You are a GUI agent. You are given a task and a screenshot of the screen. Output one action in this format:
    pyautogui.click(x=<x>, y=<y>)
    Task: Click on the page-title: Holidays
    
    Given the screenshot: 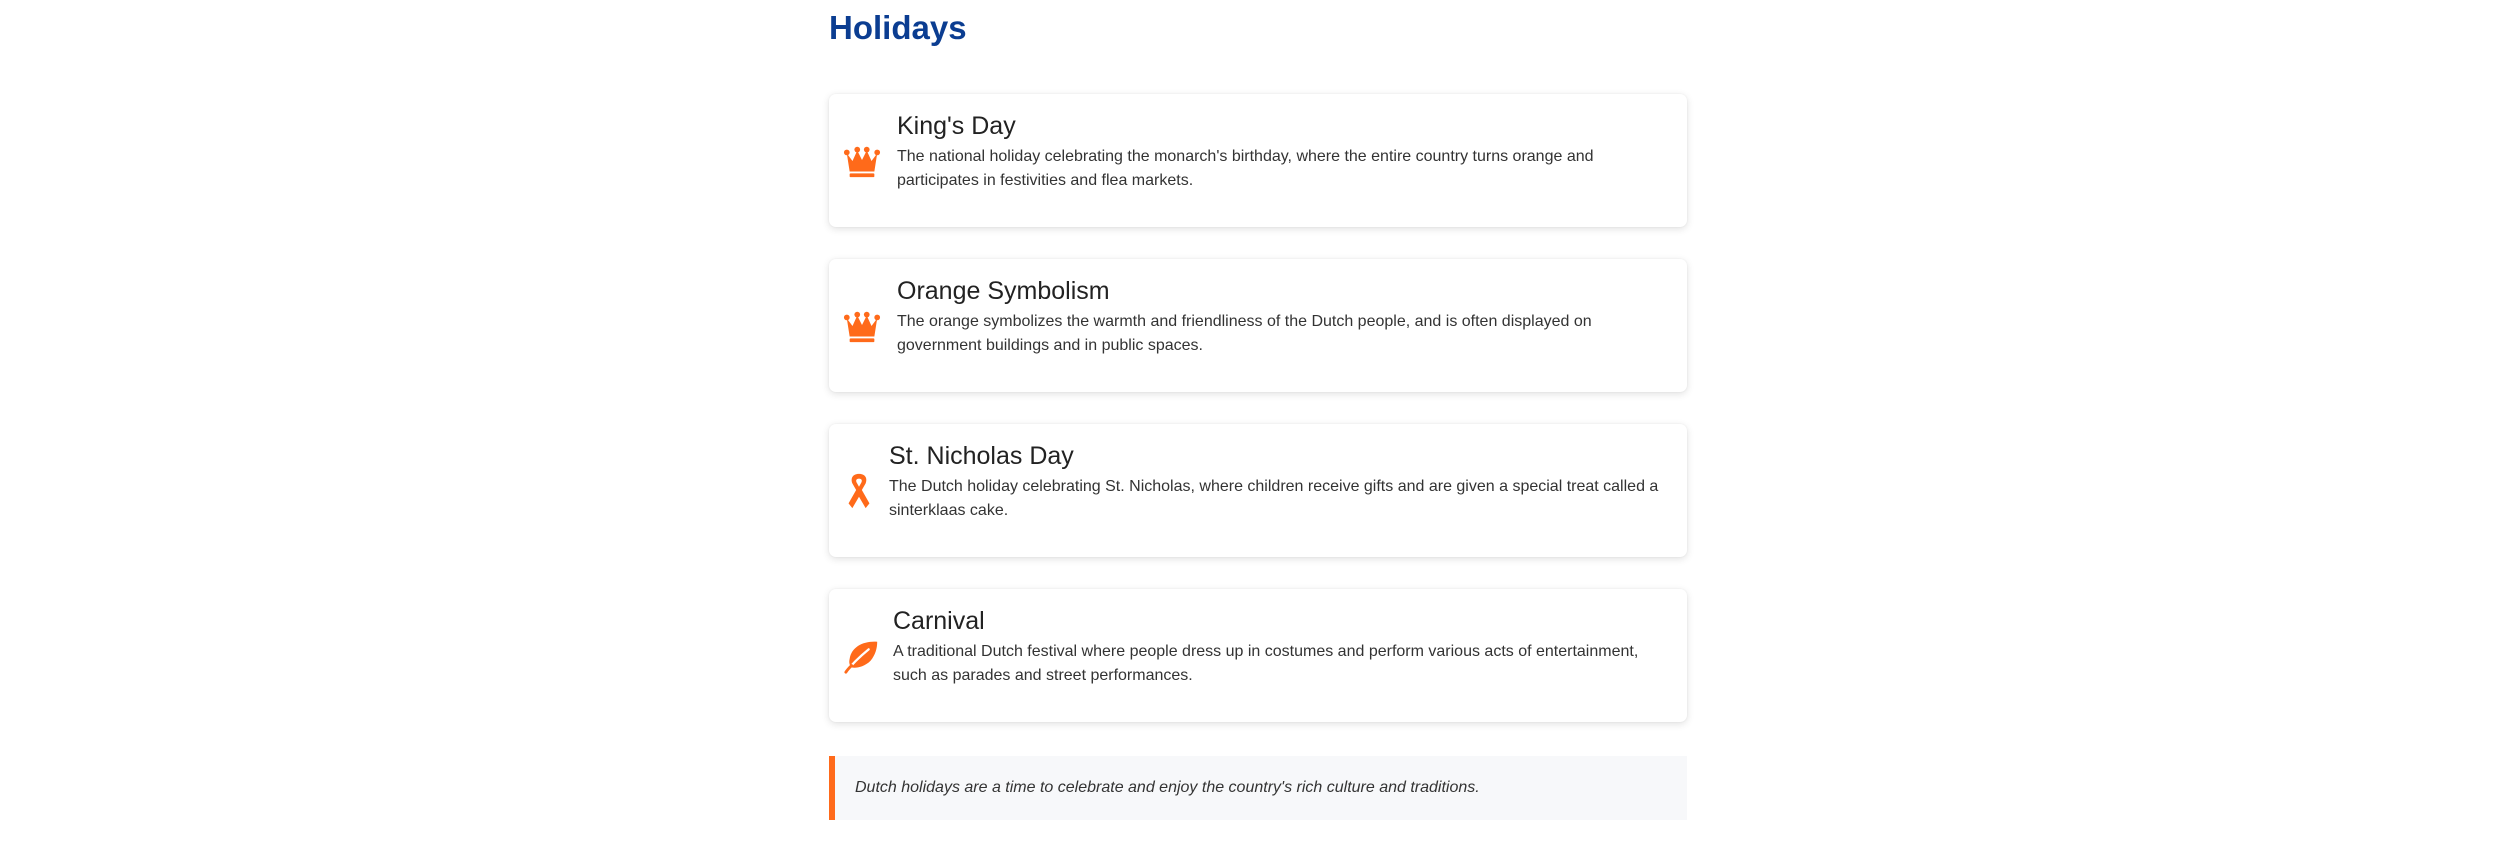 What is the action you would take?
    pyautogui.click(x=898, y=27)
    